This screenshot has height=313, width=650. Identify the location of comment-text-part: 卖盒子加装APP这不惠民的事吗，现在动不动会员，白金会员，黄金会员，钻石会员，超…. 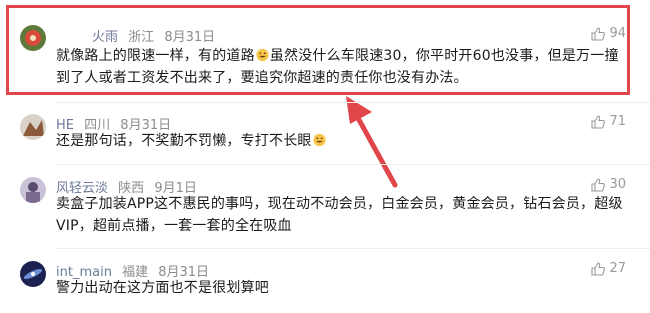
(339, 215).